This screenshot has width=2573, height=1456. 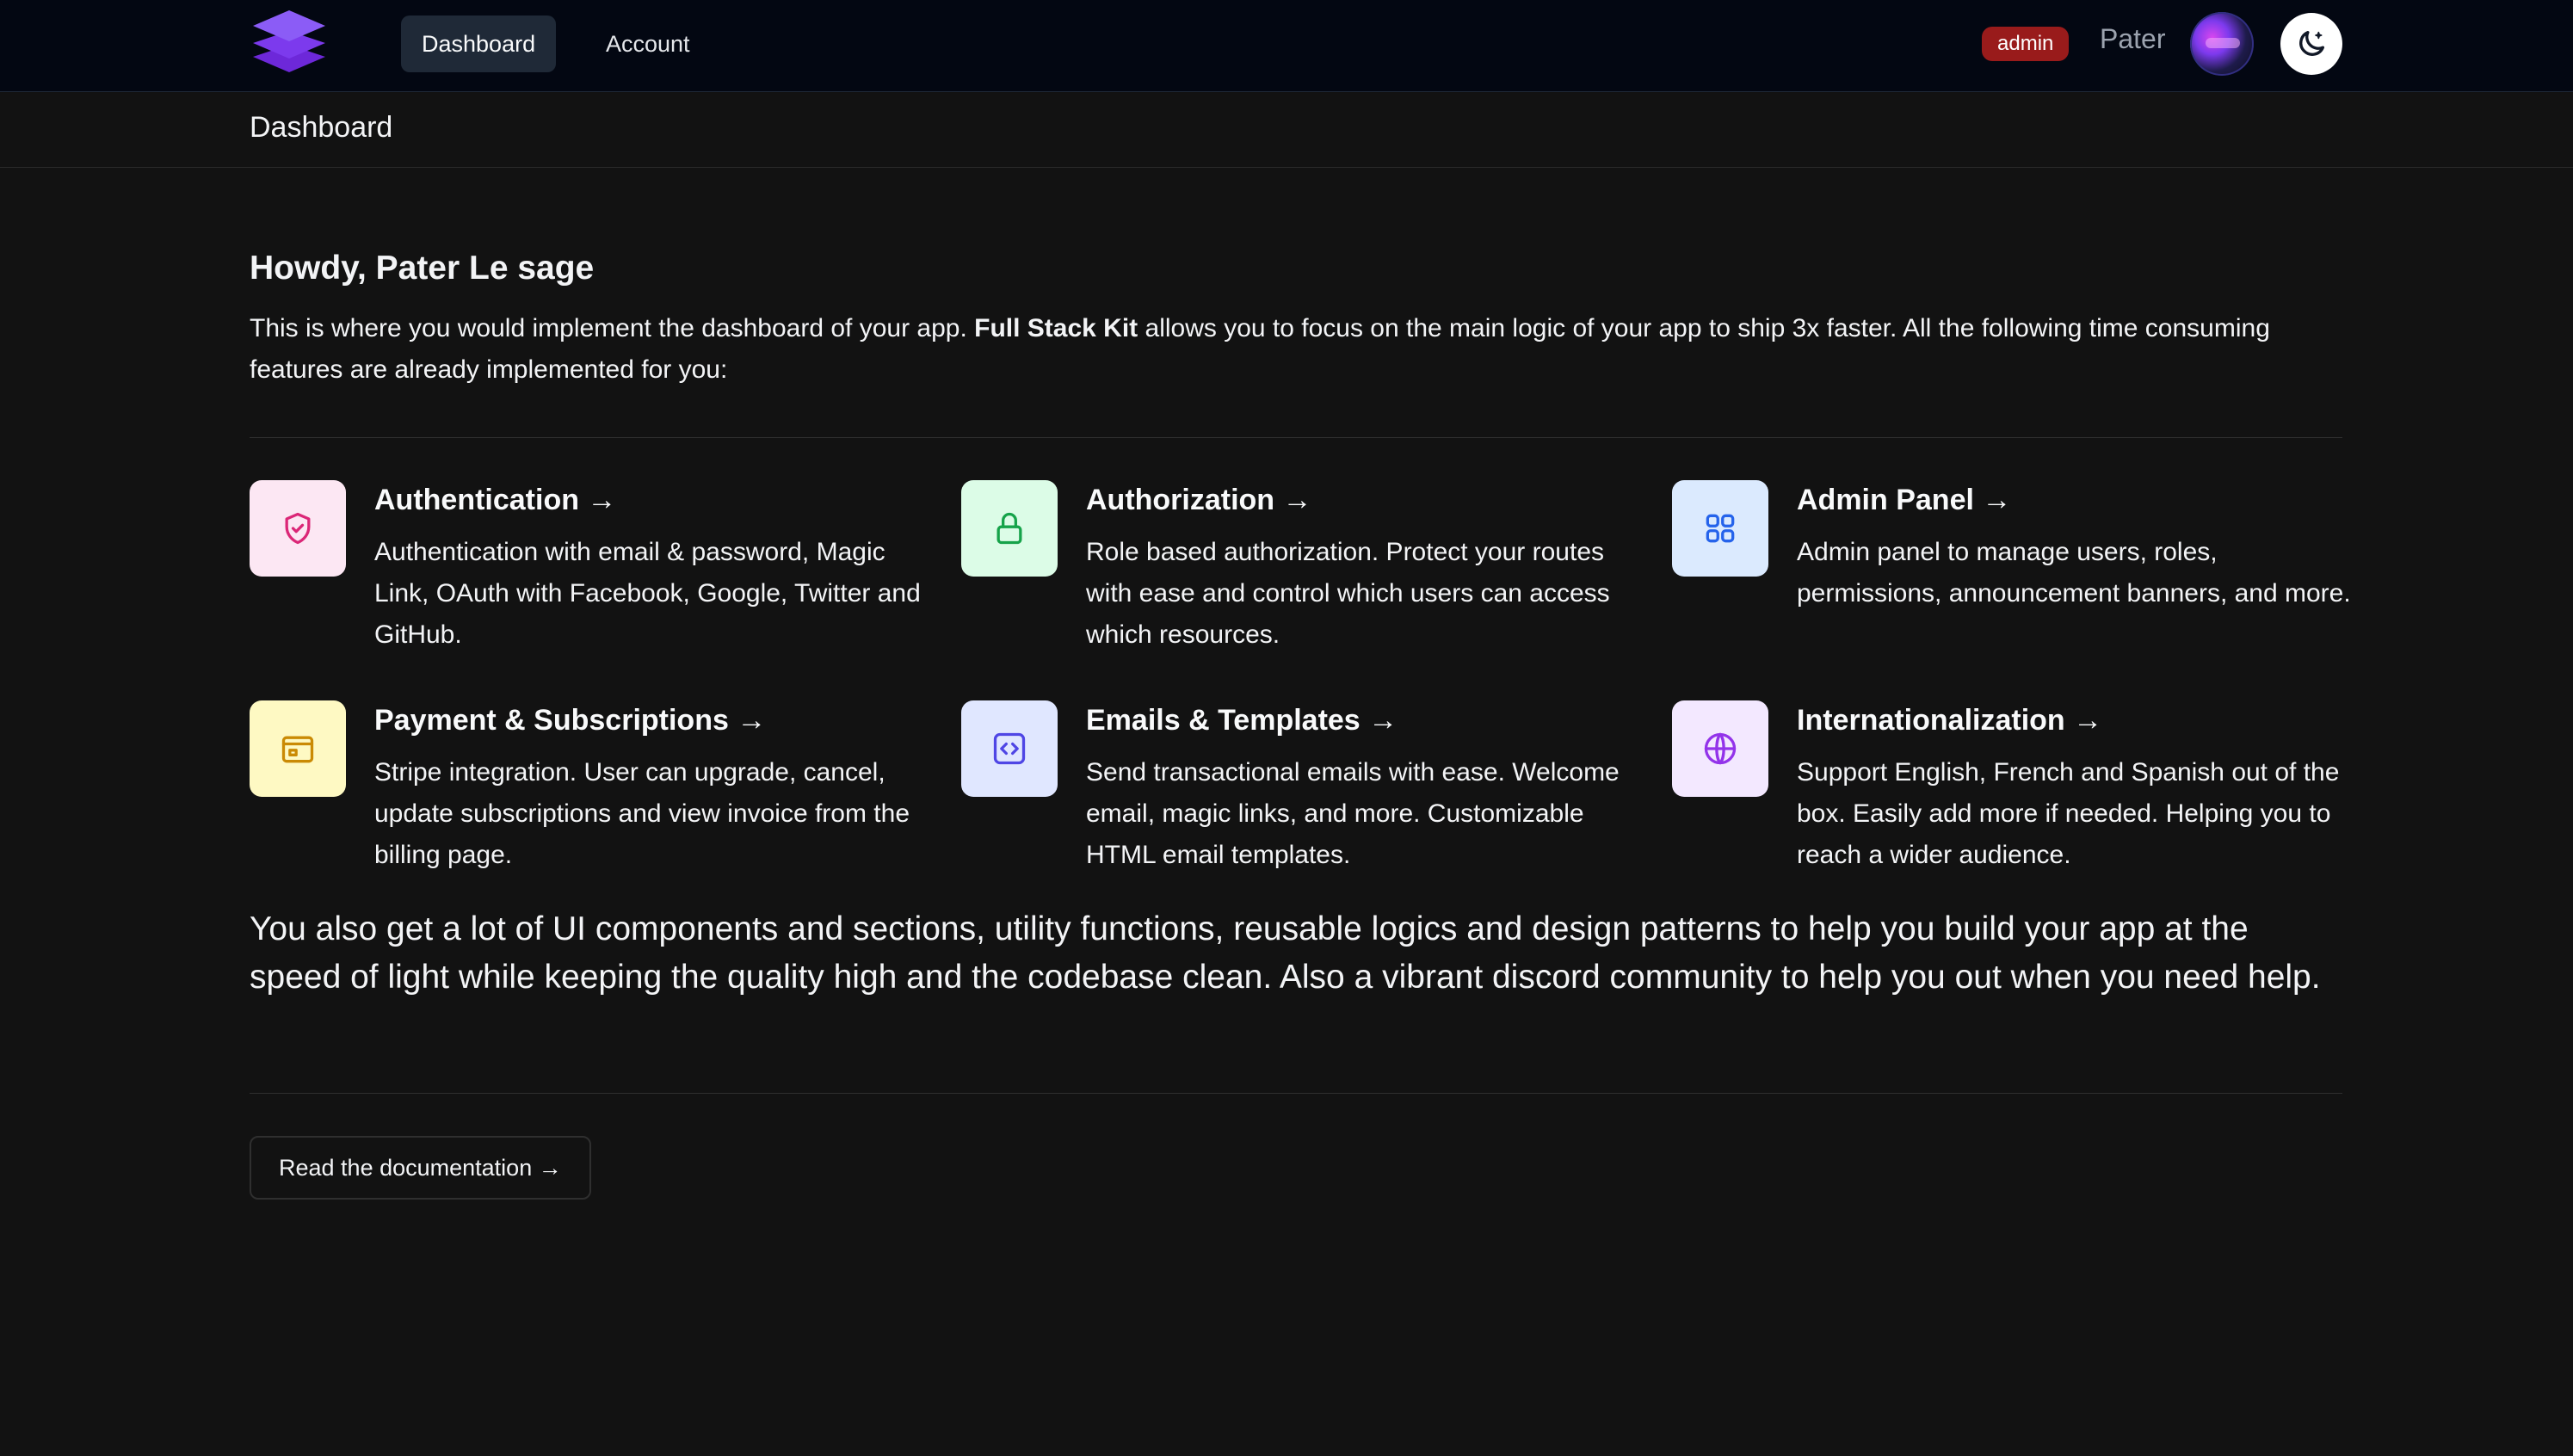 I want to click on grid-icon, so click(x=1720, y=528).